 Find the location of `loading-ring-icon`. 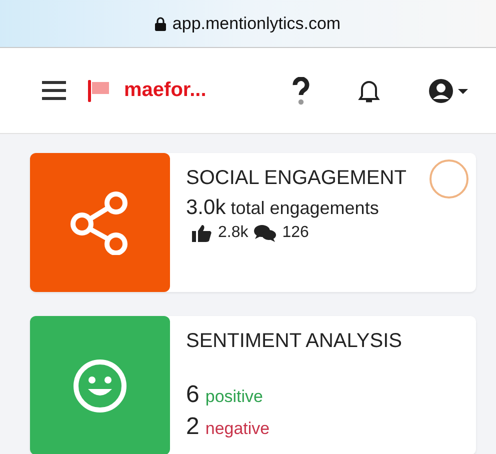

loading-ring-icon is located at coordinates (449, 179).